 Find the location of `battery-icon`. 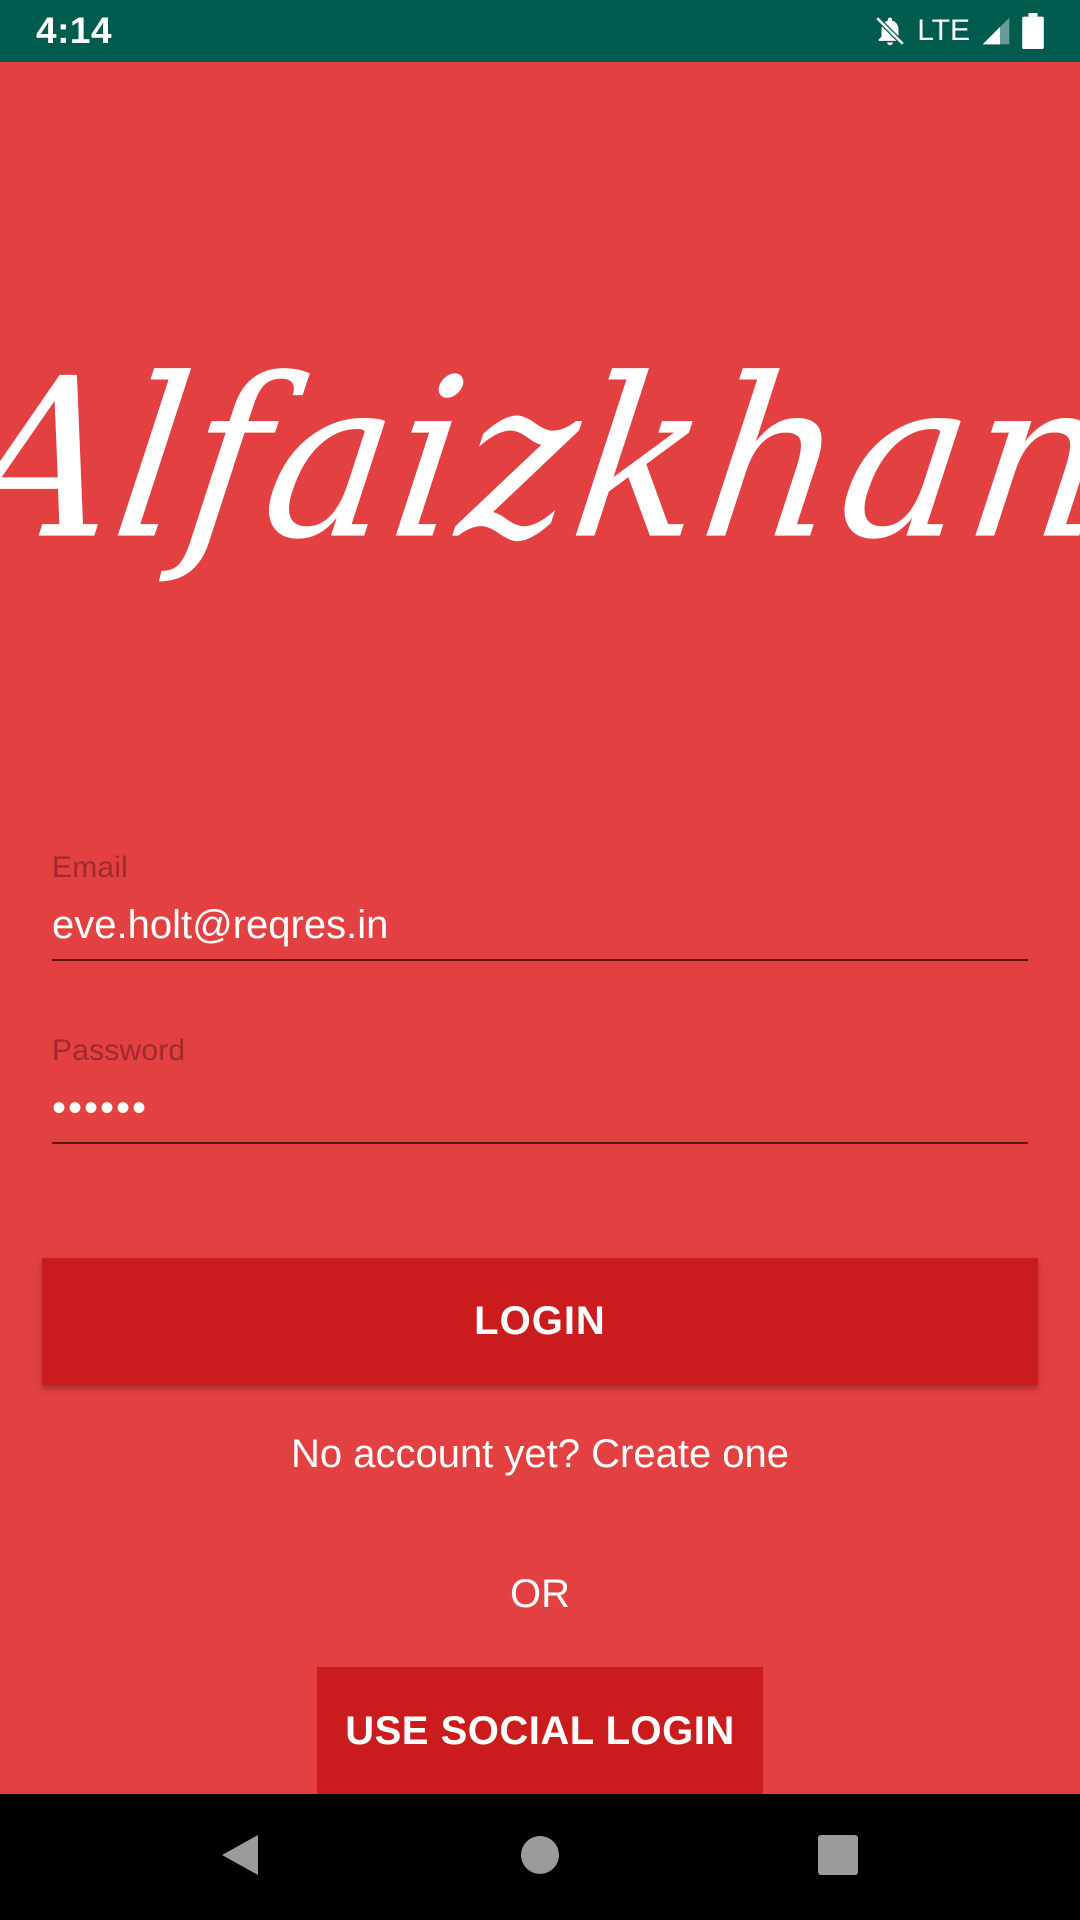

battery-icon is located at coordinates (1033, 31).